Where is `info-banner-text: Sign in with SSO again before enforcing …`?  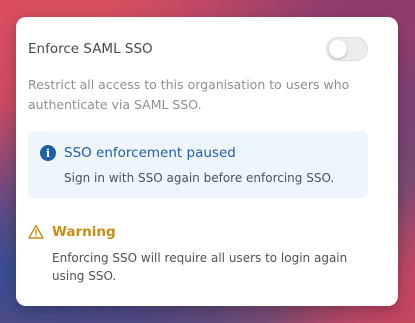 info-banner-text: Sign in with SSO again before enforcing … is located at coordinates (199, 178).